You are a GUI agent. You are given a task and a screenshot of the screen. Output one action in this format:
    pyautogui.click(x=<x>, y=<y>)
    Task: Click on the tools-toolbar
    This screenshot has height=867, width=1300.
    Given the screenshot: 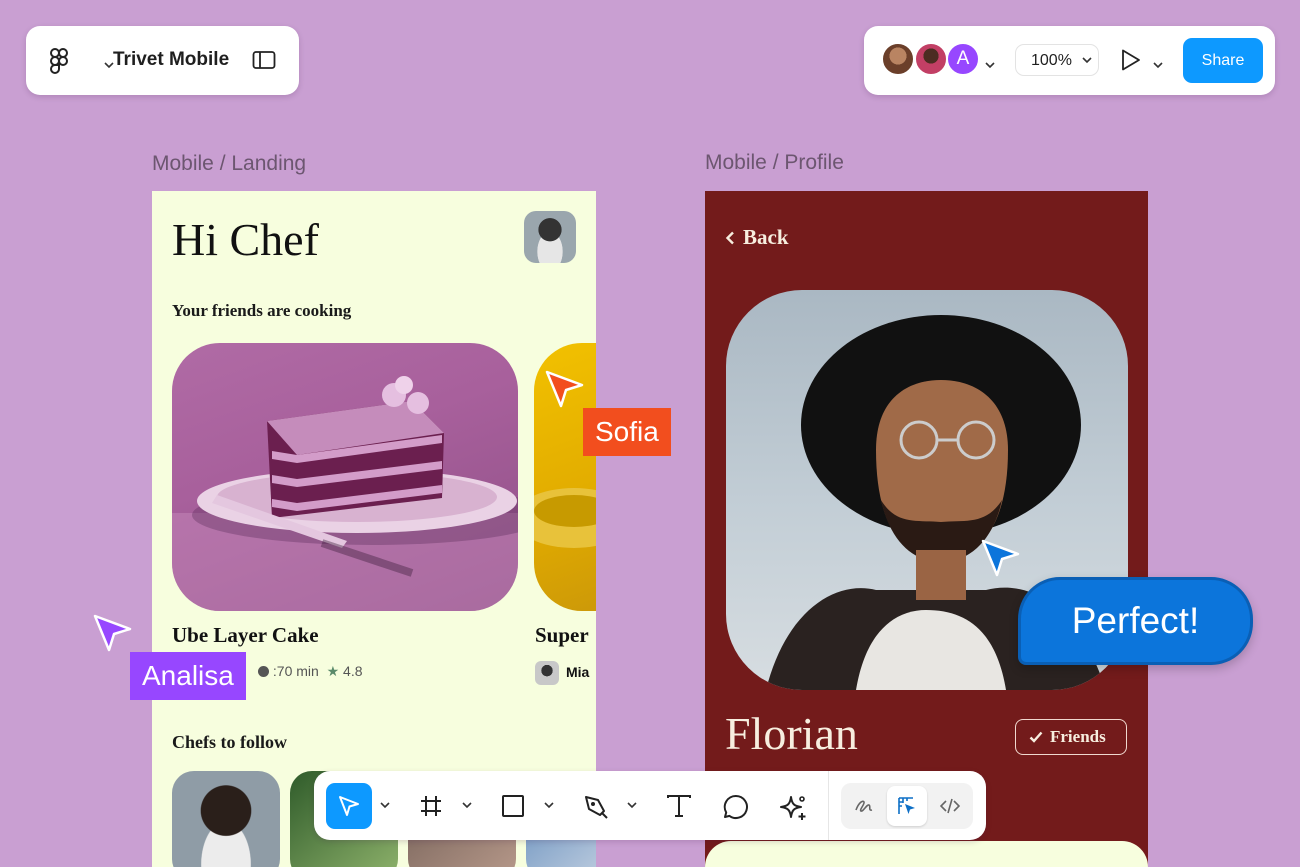 What is the action you would take?
    pyautogui.click(x=650, y=805)
    